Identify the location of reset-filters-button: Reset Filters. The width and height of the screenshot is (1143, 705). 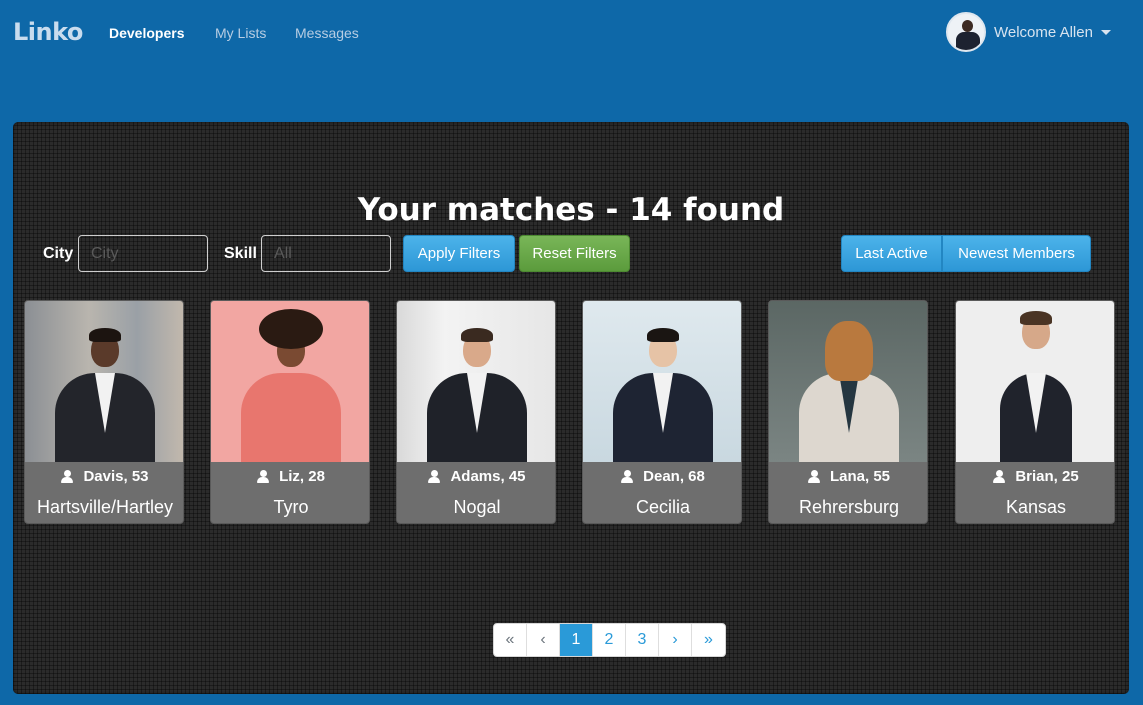
(574, 253).